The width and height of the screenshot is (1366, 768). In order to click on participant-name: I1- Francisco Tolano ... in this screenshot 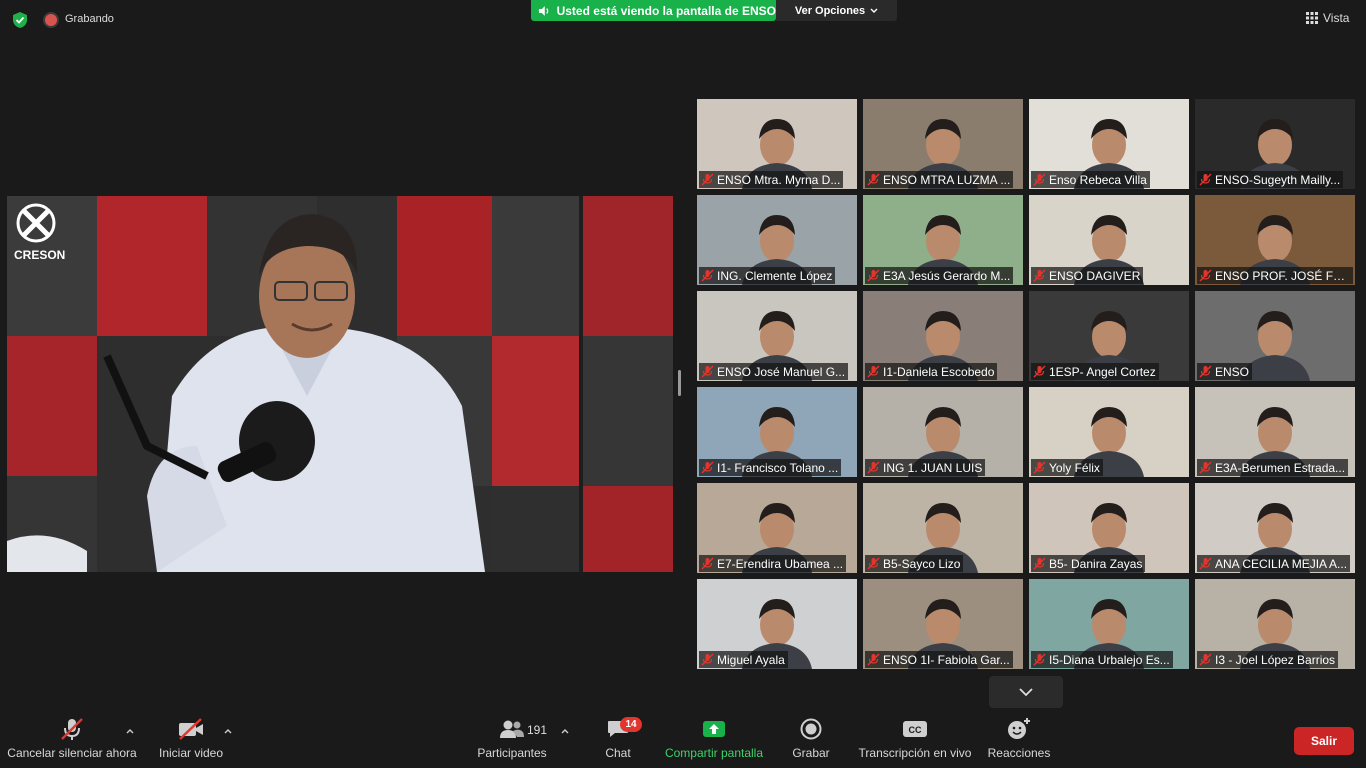, I will do `click(778, 467)`.